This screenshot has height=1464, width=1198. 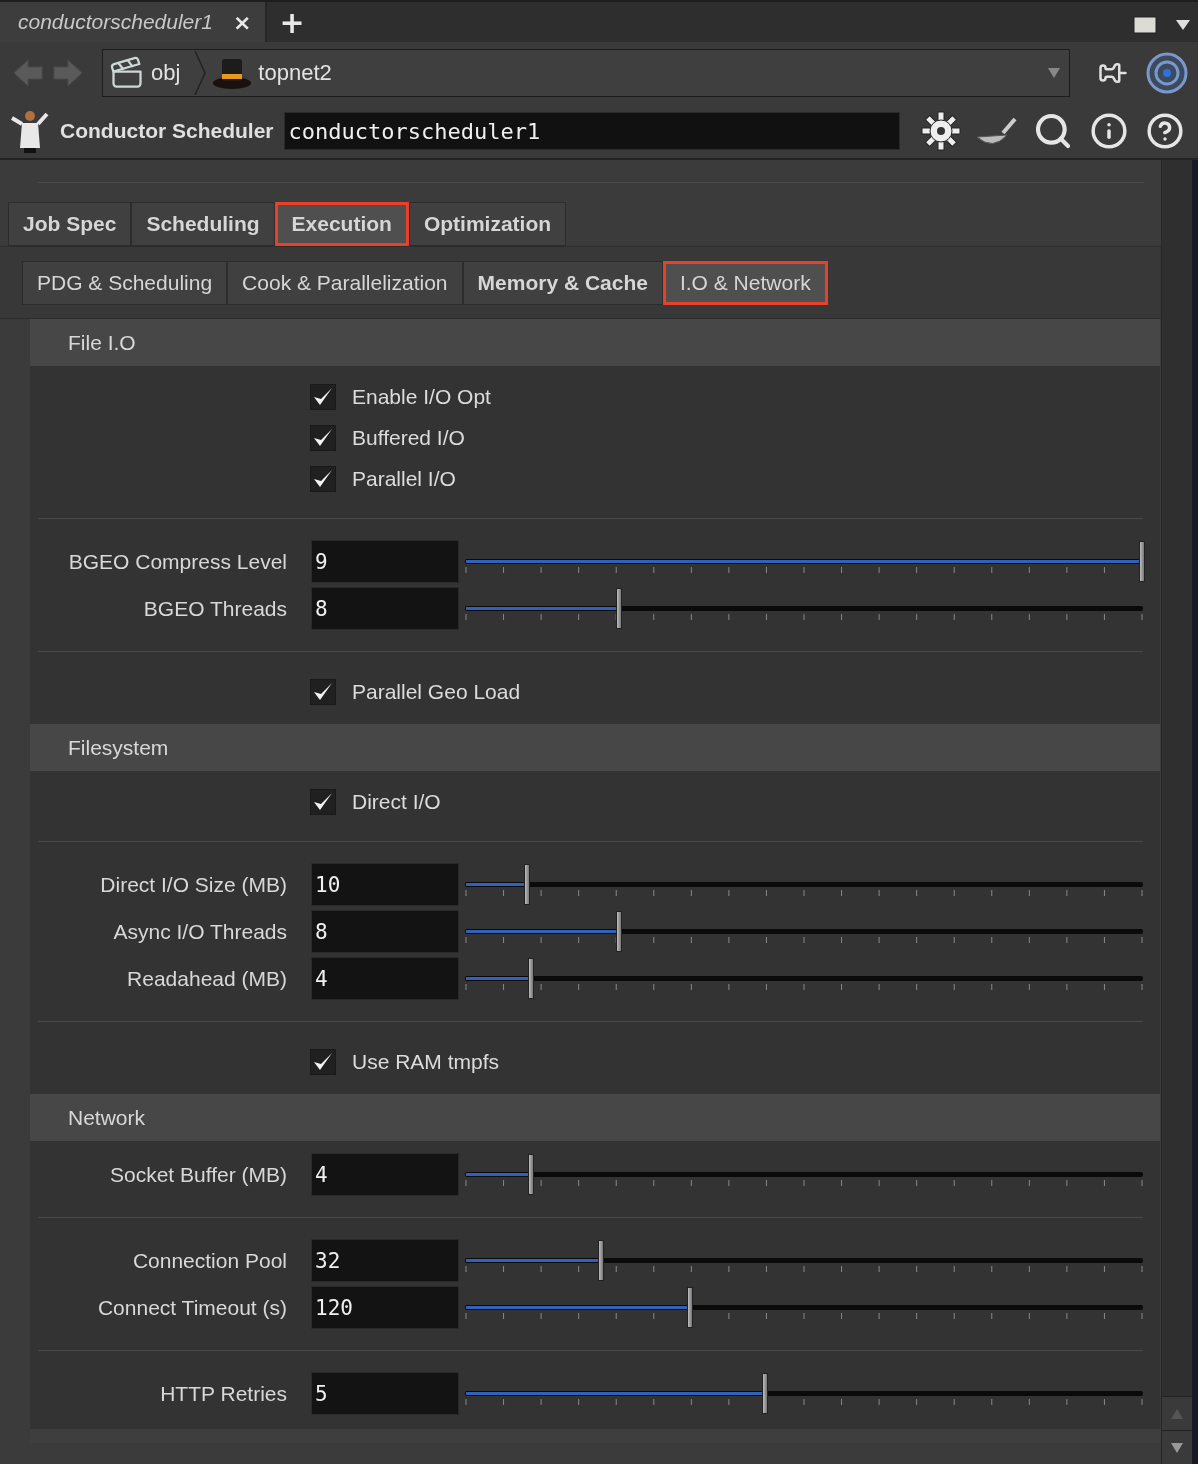 I want to click on pane-tab: conductorscheduler1 ×, so click(x=134, y=22).